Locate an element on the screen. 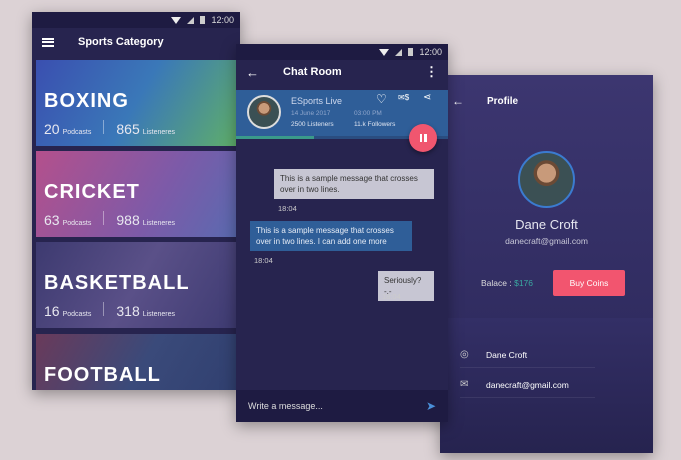  pause-button is located at coordinates (423, 138).